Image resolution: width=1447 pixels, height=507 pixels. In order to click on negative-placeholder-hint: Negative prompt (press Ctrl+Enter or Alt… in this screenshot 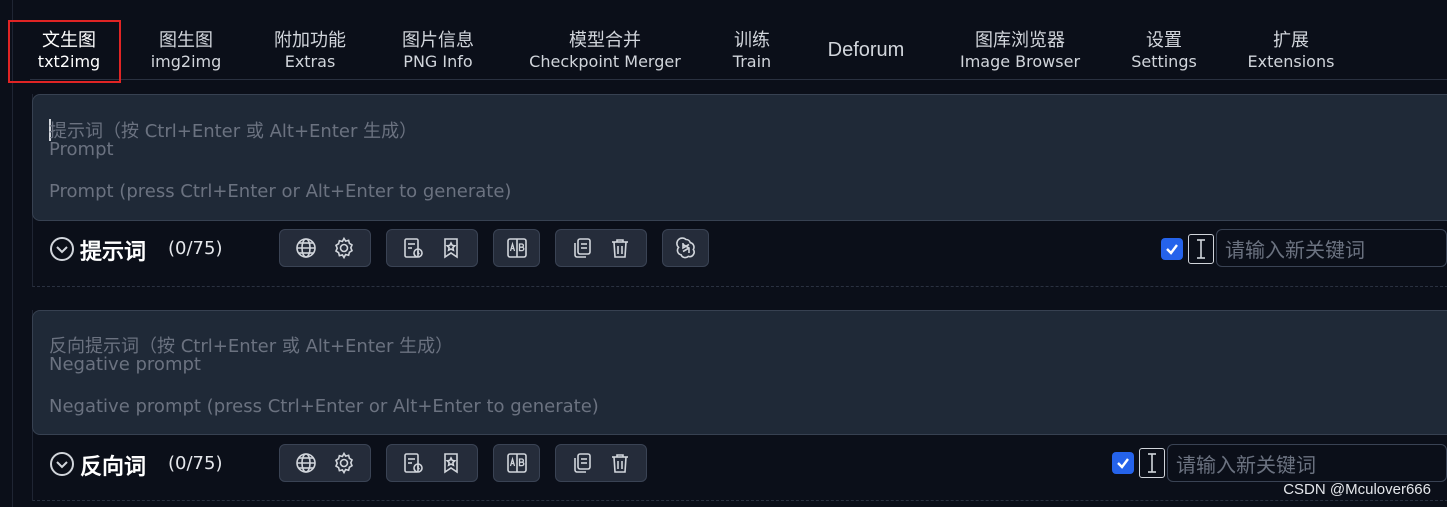, I will do `click(324, 406)`.